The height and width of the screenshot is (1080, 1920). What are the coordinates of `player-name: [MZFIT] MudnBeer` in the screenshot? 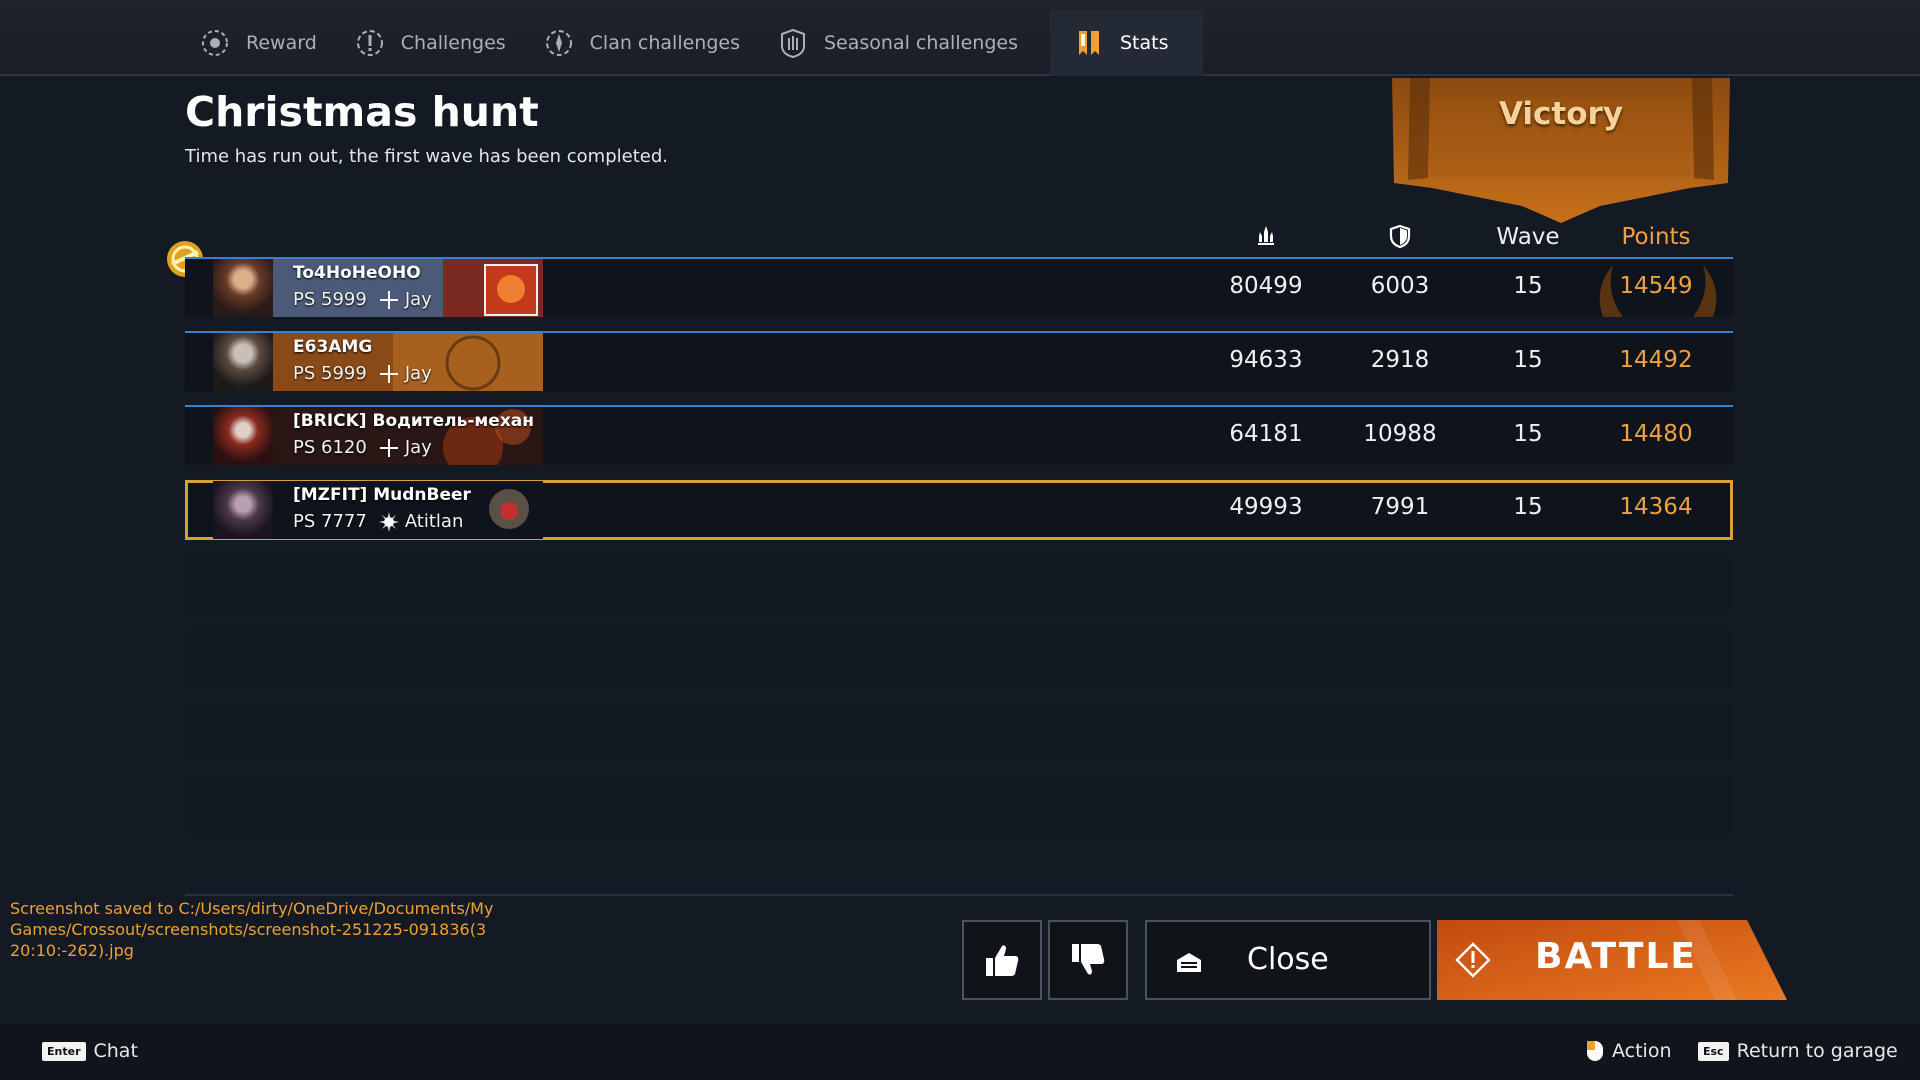 It's located at (382, 495).